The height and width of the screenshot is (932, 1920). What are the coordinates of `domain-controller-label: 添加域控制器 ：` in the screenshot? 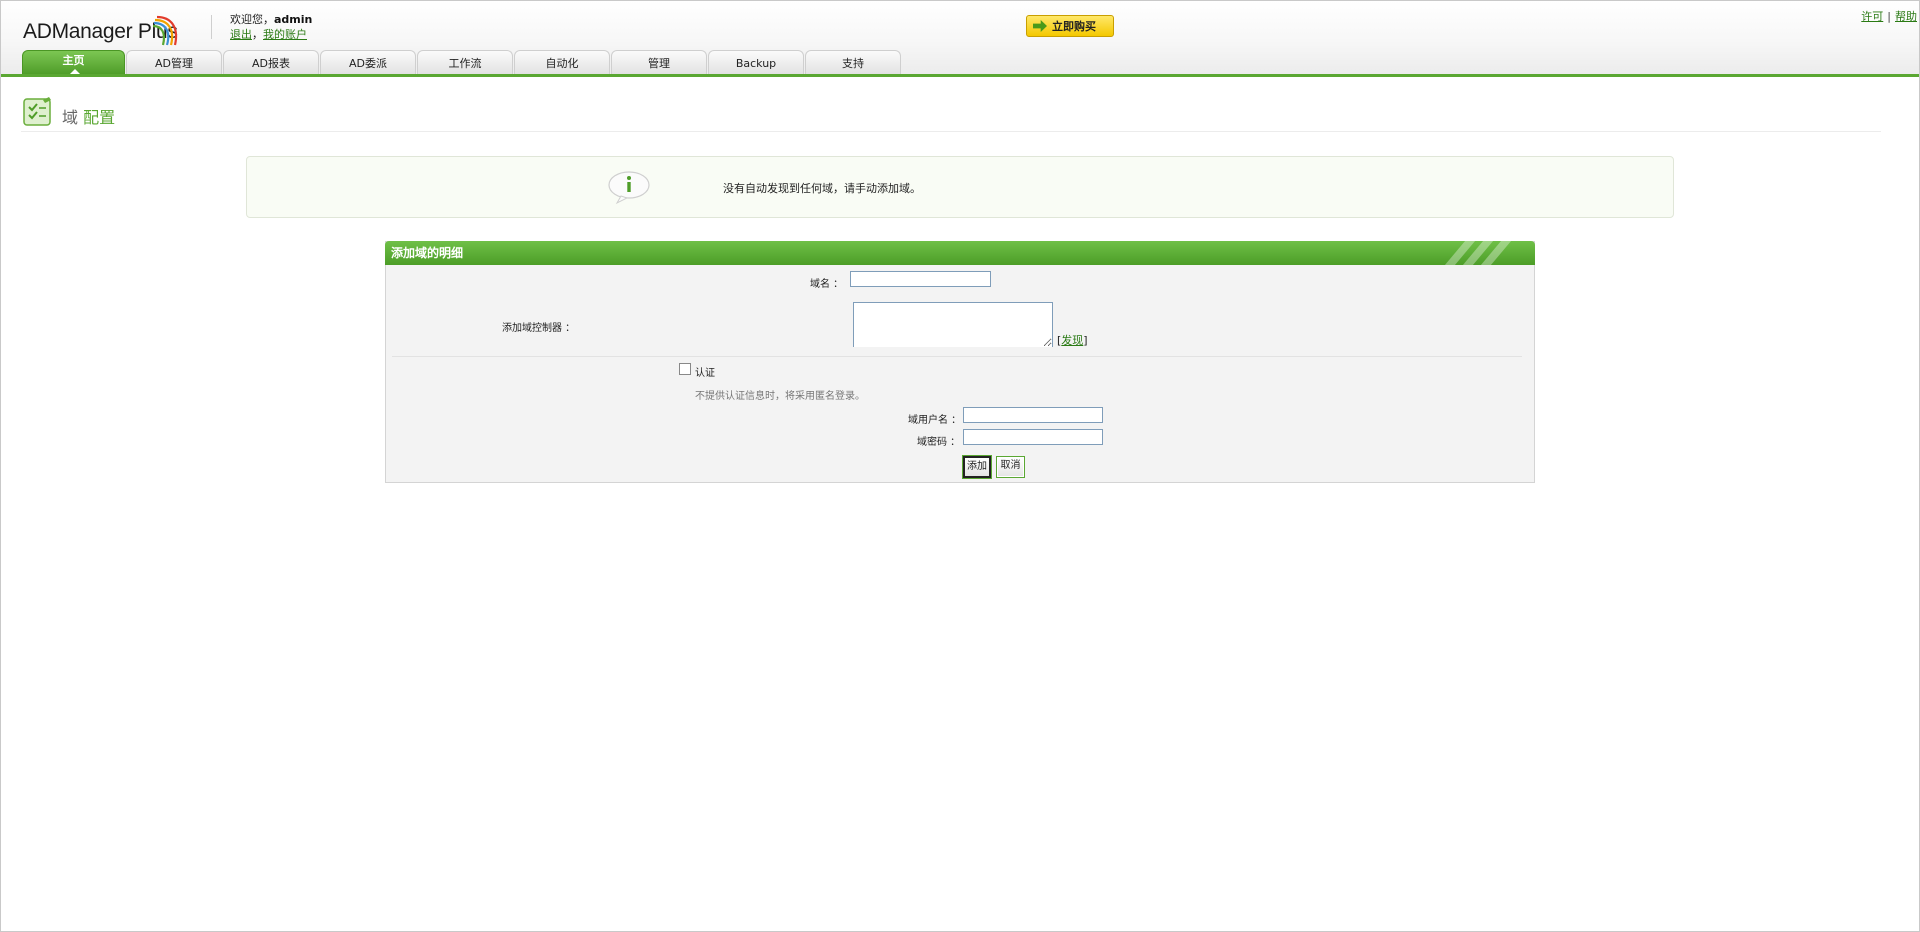 It's located at (539, 328).